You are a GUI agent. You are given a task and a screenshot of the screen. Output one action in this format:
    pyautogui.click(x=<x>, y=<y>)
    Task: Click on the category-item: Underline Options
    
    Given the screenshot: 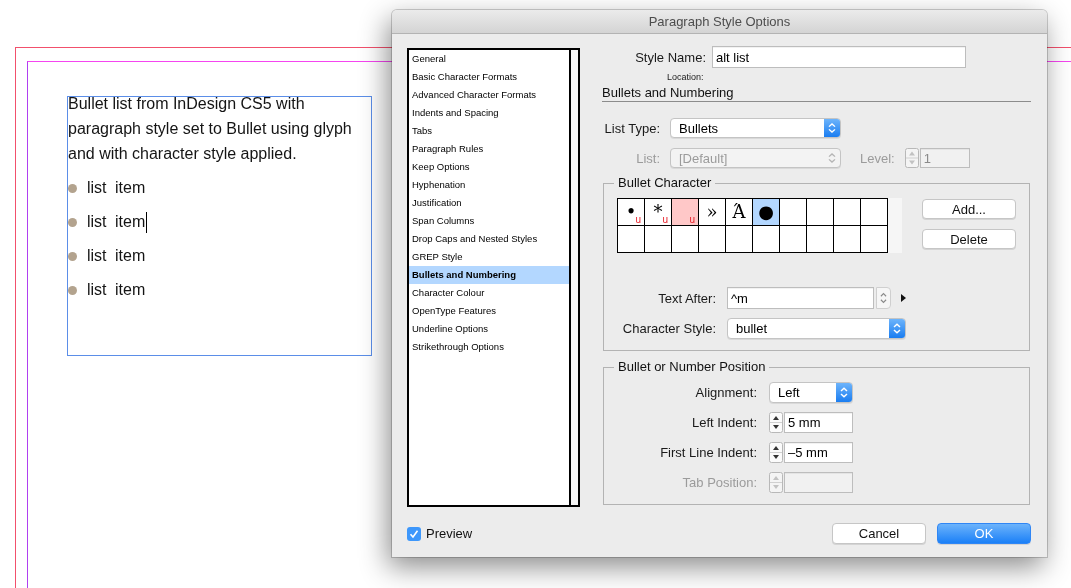 What is the action you would take?
    pyautogui.click(x=489, y=329)
    